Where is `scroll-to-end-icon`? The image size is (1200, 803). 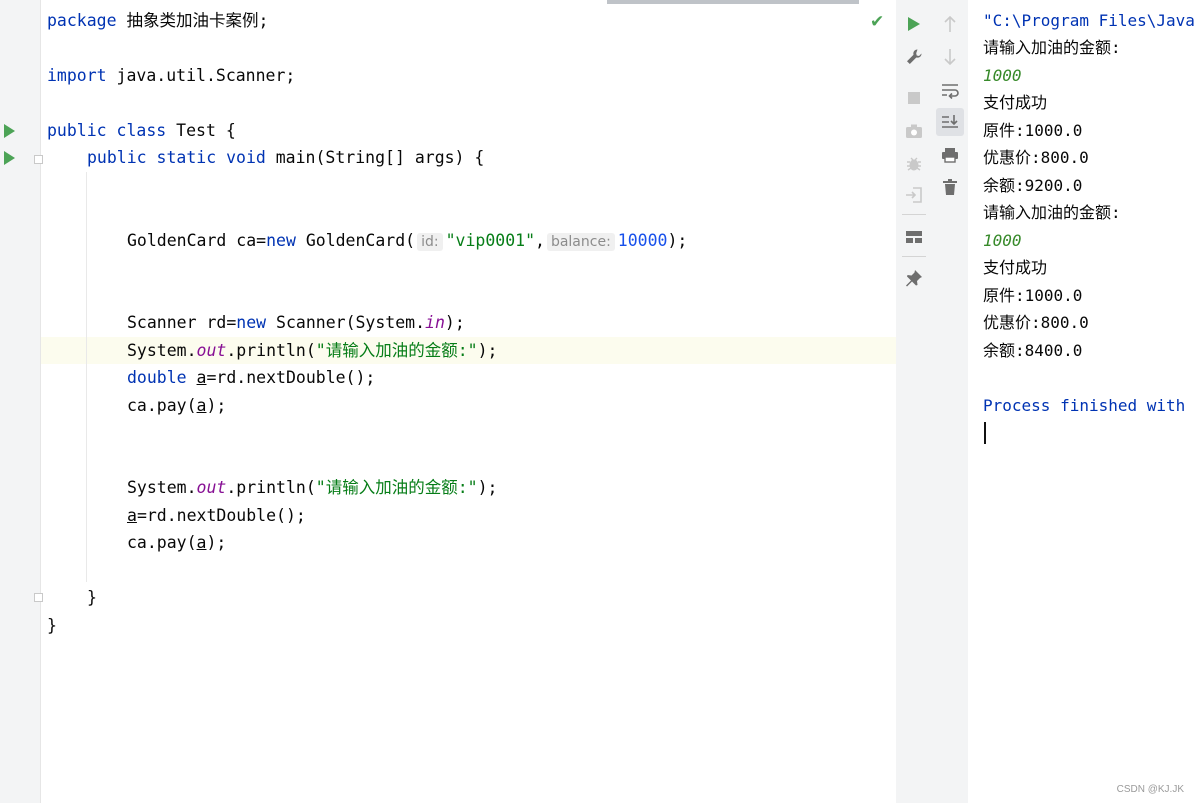
scroll-to-end-icon is located at coordinates (950, 122).